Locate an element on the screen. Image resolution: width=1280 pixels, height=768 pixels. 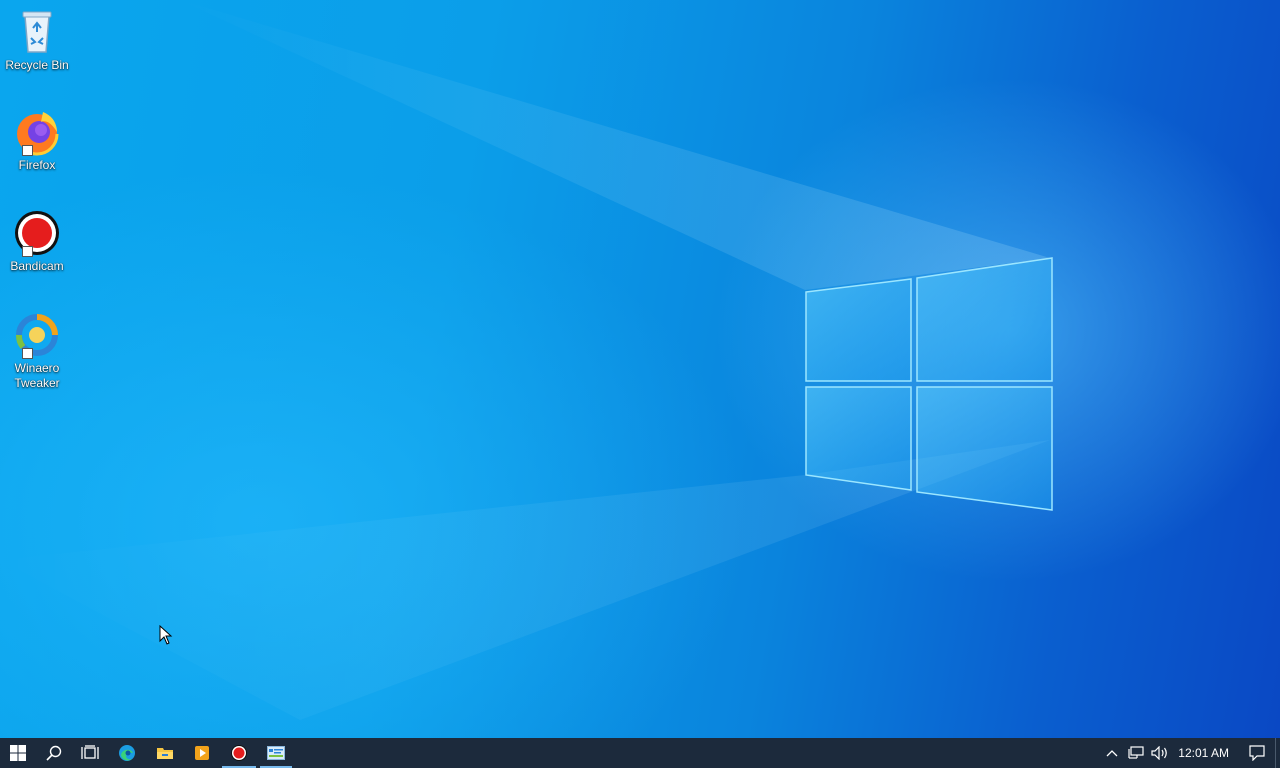
action-center-button is located at coordinates (1257, 753).